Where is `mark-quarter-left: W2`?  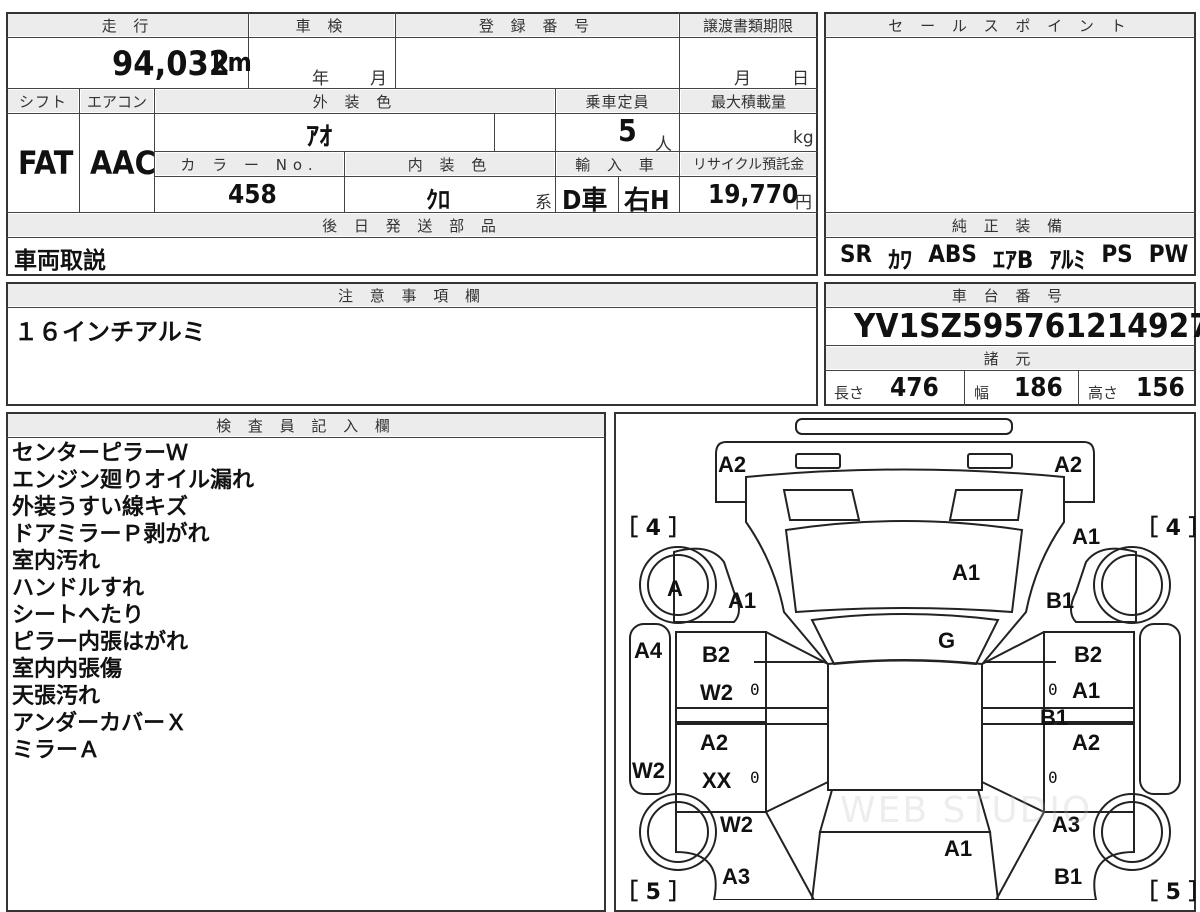
mark-quarter-left: W2 is located at coordinates (736, 824).